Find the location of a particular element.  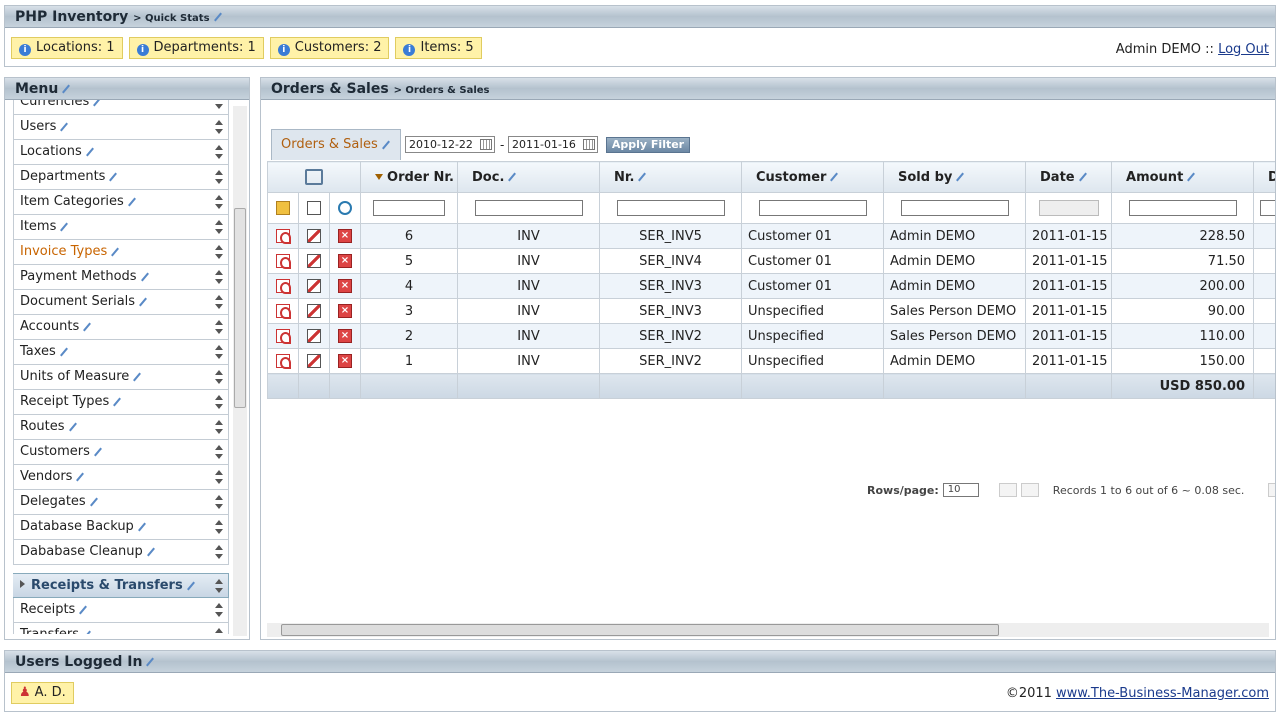

scrollbar-thumb is located at coordinates (240, 308).